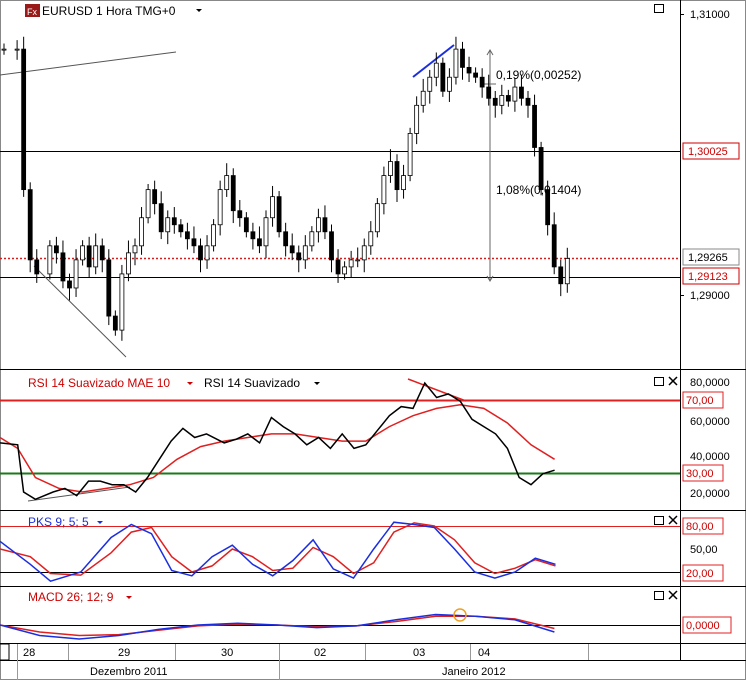 Image resolution: width=746 pixels, height=680 pixels. Describe the element at coordinates (99, 383) in the screenshot. I see `rsi-title: RSI 14 Suavizado MAE 10` at that location.